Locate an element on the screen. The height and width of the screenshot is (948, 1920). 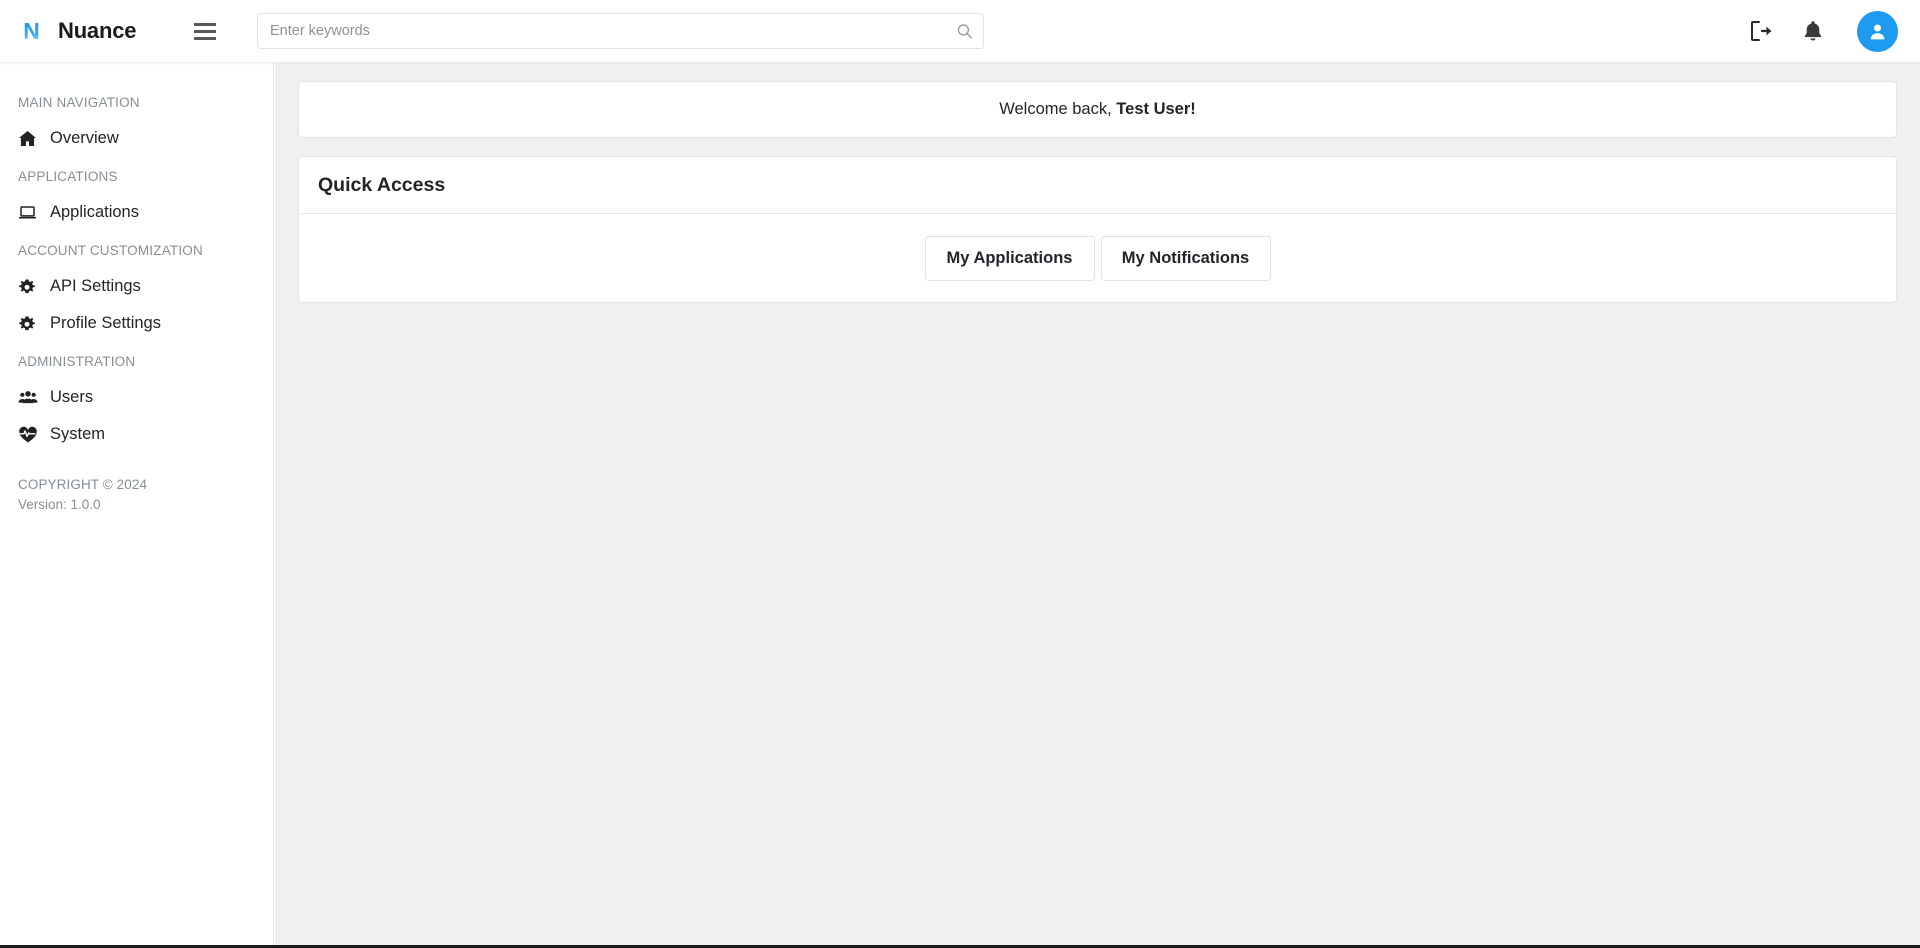
page-title: Quick Access is located at coordinates (382, 184).